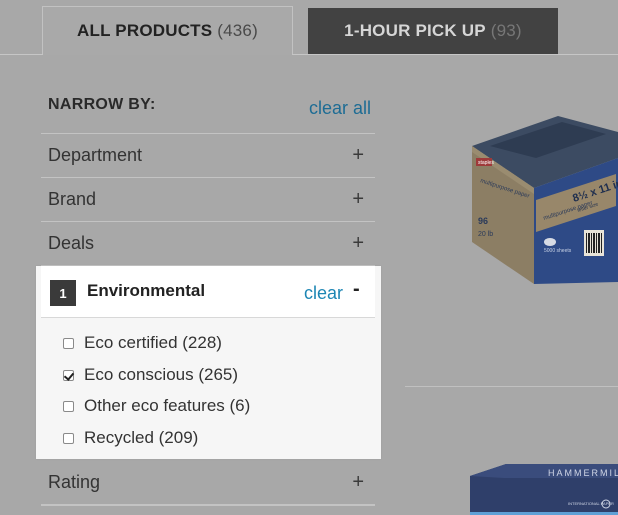  What do you see at coordinates (323, 293) in the screenshot?
I see `clear-environmental-link: clear` at bounding box center [323, 293].